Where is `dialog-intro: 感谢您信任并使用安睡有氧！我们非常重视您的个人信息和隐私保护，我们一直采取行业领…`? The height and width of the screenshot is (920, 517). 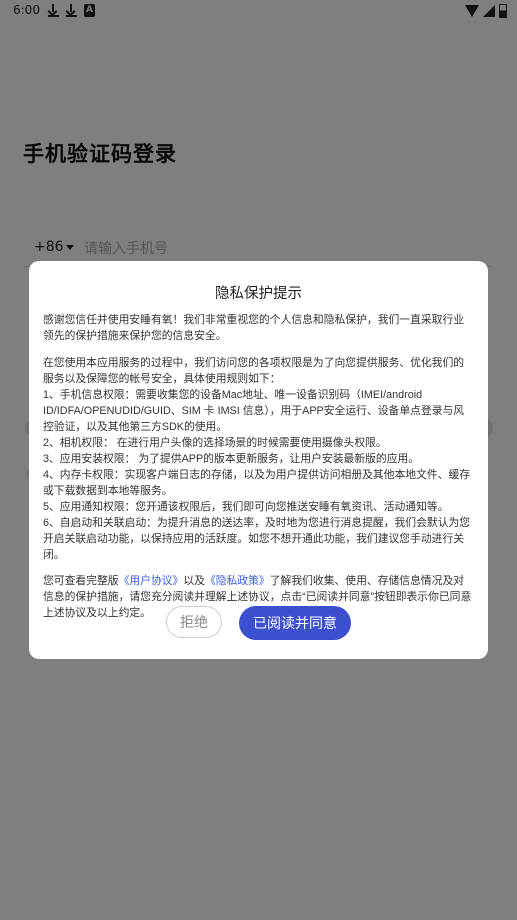 dialog-intro: 感谢您信任并使用安睡有氧！我们非常重视您的个人信息和隐私保护，我们一直采取行业领… is located at coordinates (254, 328).